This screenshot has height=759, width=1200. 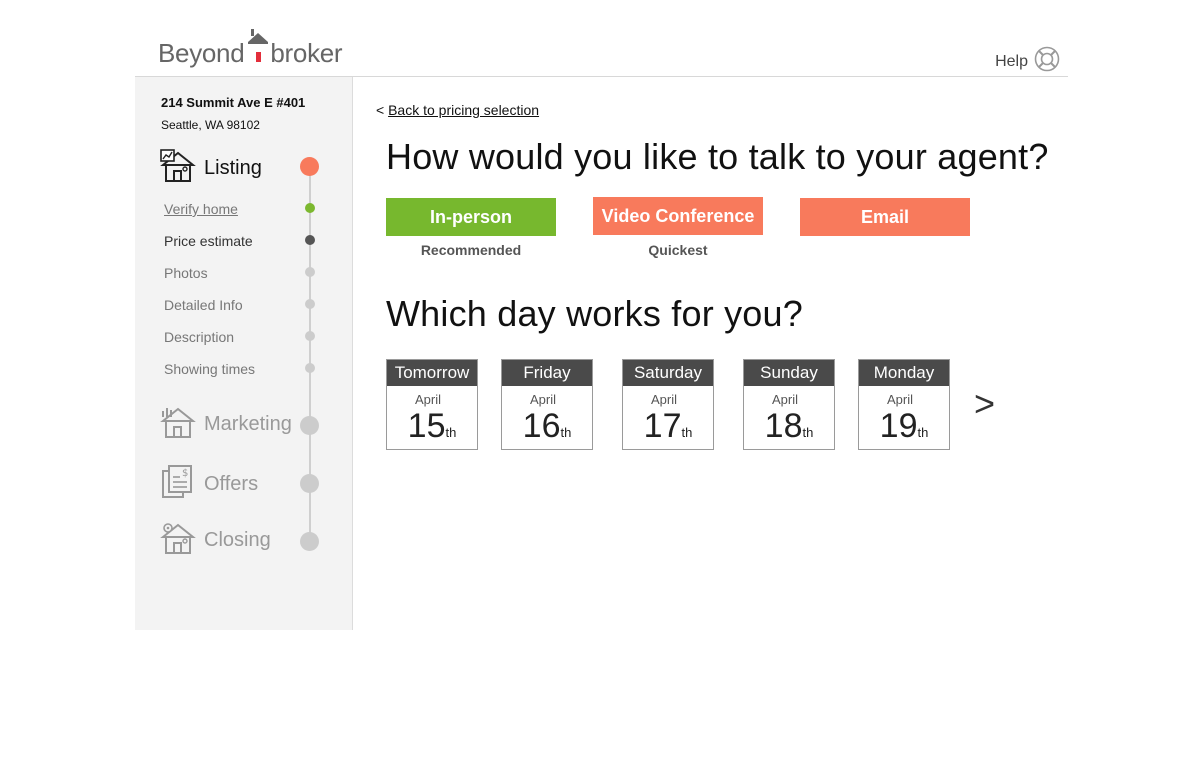 What do you see at coordinates (258, 48) in the screenshot?
I see `house-logo-icon` at bounding box center [258, 48].